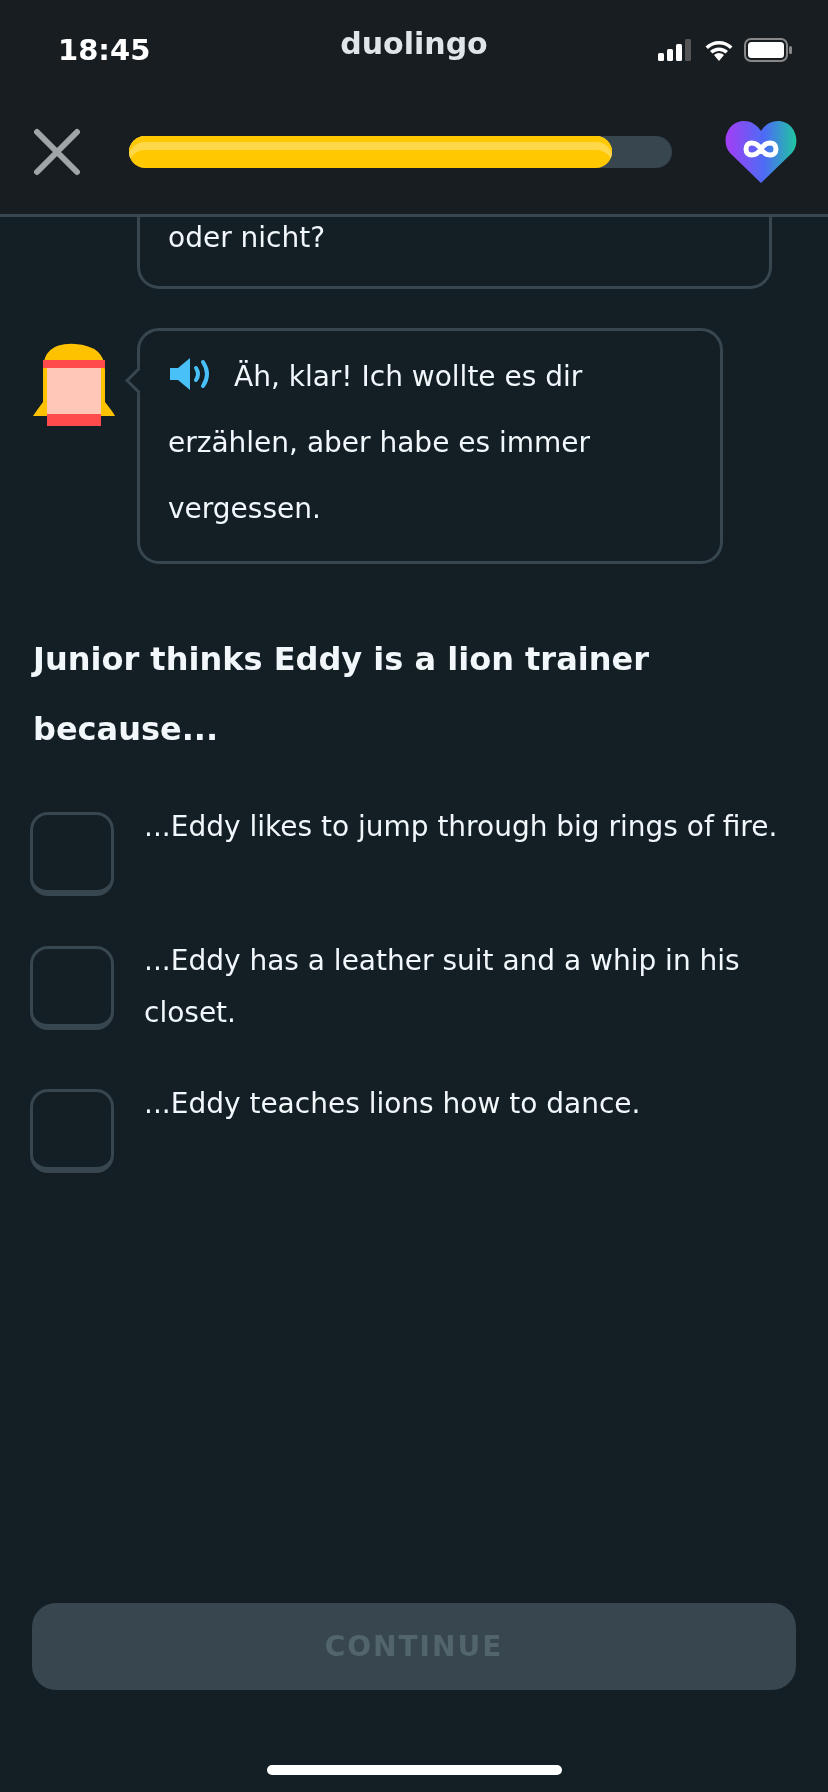 This screenshot has width=828, height=1792. I want to click on close-icon, so click(57, 152).